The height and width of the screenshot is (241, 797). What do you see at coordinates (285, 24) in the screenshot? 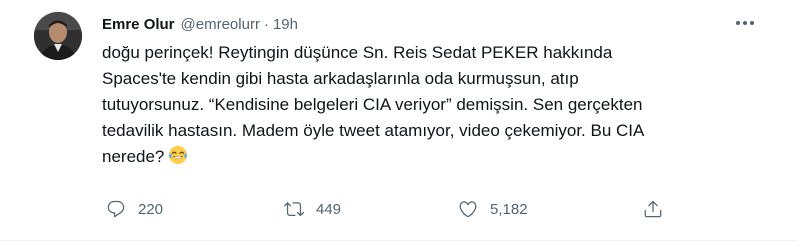
I see `timestamp: 19h` at bounding box center [285, 24].